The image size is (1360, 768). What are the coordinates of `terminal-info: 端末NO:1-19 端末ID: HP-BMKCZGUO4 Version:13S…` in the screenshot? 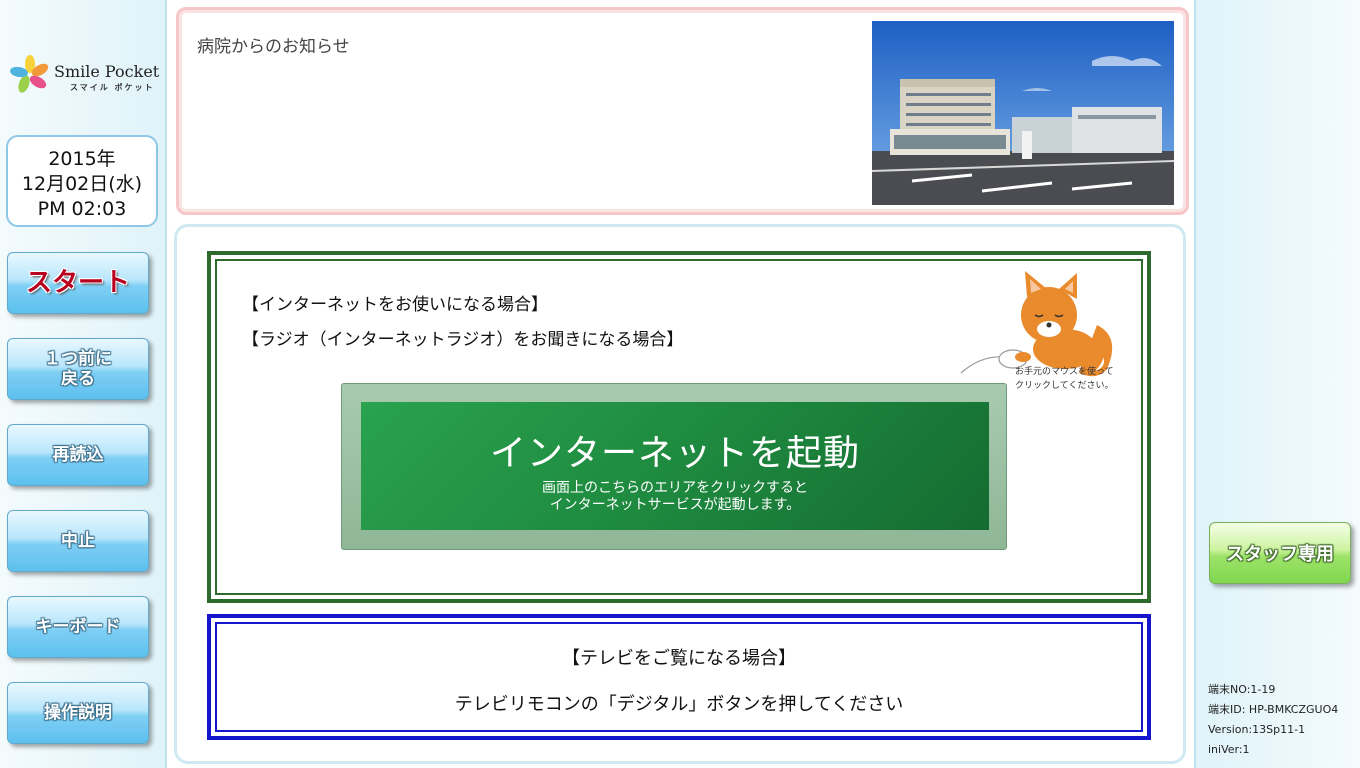 It's located at (1284, 720).